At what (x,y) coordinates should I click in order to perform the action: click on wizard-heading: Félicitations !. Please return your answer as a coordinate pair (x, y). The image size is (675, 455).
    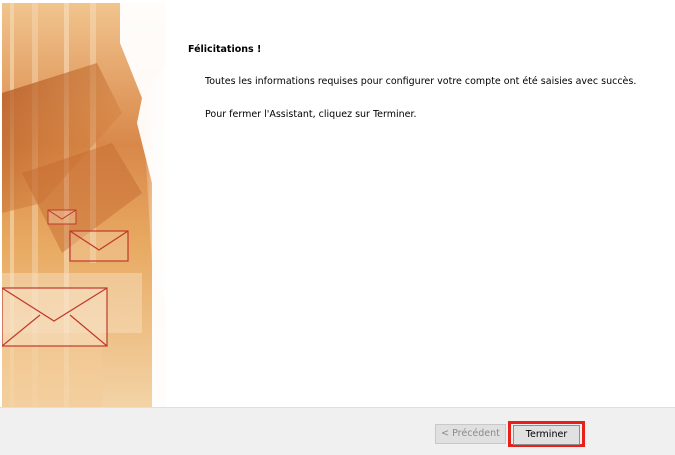
    Looking at the image, I should click on (225, 49).